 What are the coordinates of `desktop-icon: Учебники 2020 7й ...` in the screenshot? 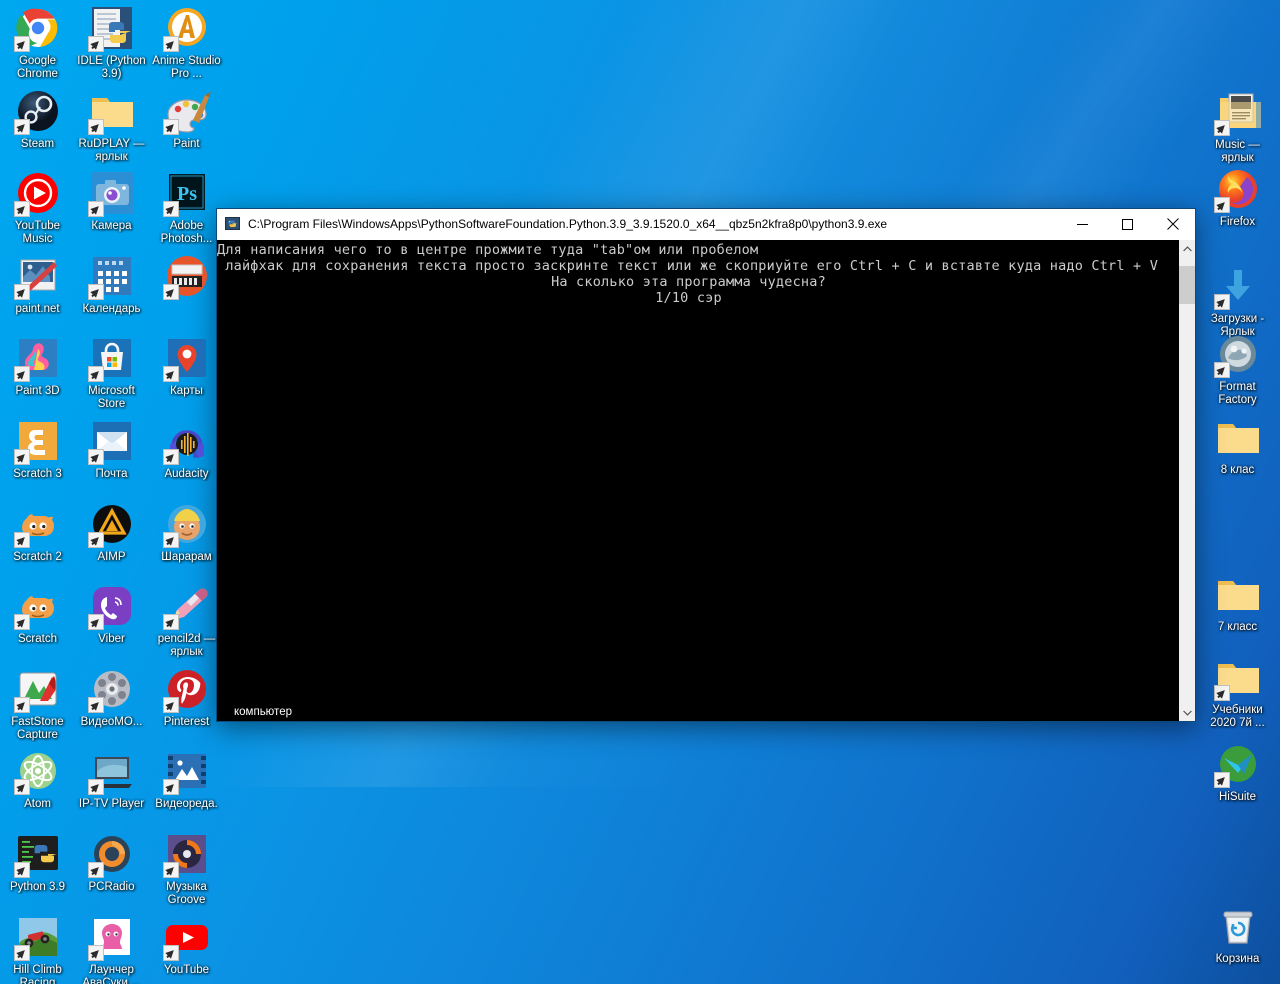 It's located at (1237, 691).